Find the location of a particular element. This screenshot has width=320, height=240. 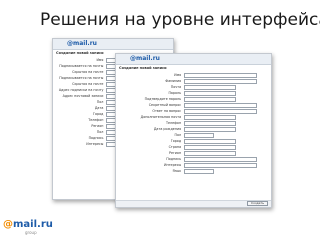

brand-logo-text: mail.ru is located at coordinates (33, 224).